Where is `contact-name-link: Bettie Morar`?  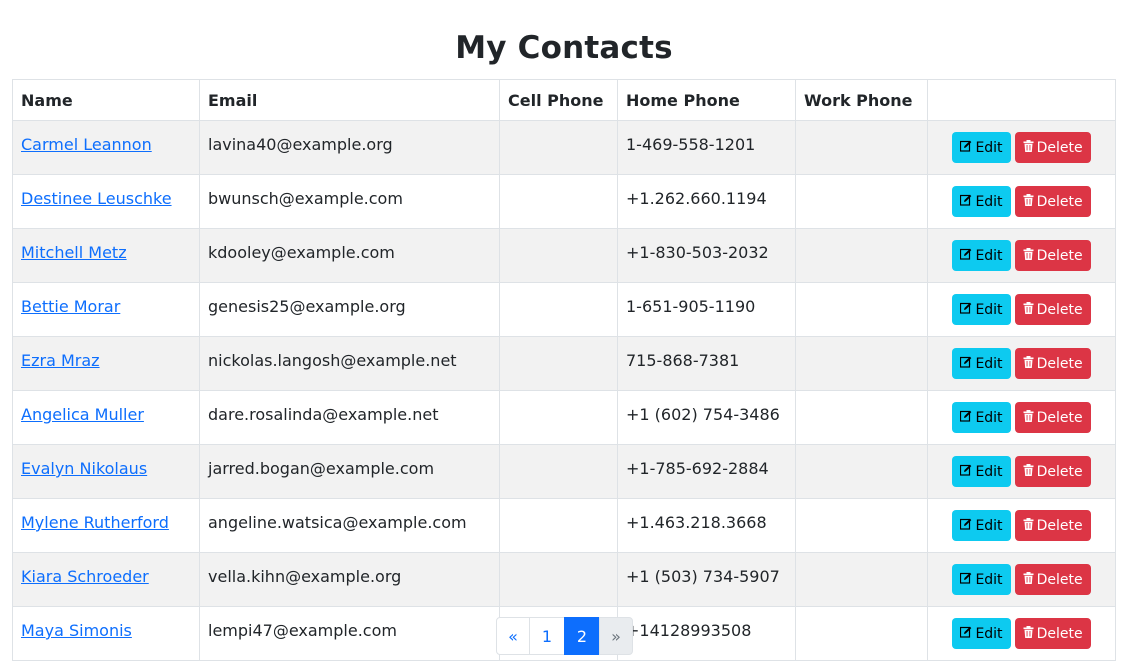 contact-name-link: Bettie Morar is located at coordinates (70, 306).